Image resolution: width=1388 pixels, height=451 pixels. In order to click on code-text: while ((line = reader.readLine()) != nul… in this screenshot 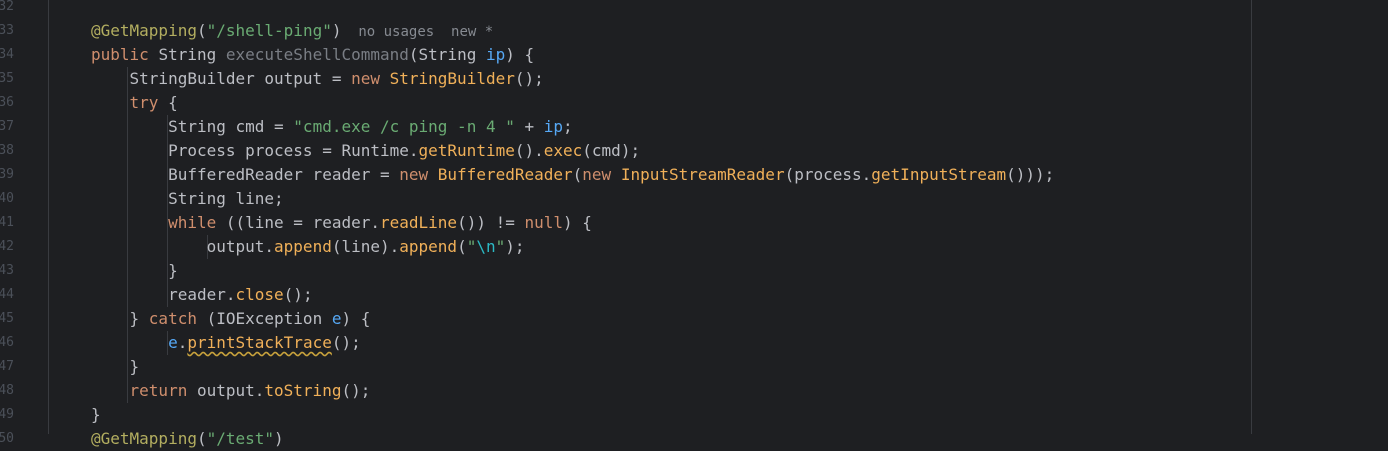, I will do `click(341, 223)`.